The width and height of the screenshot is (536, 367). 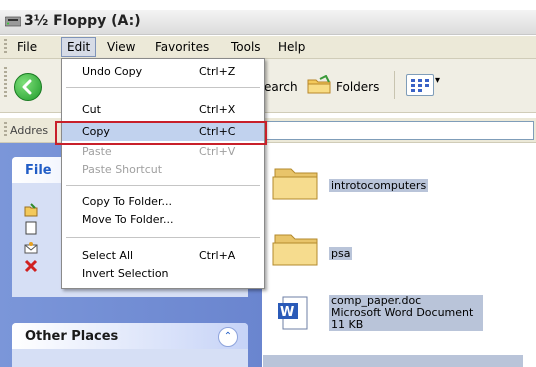 What do you see at coordinates (268, 47) in the screenshot?
I see `menu-bar: File Edit View Favorites Tools Help` at bounding box center [268, 47].